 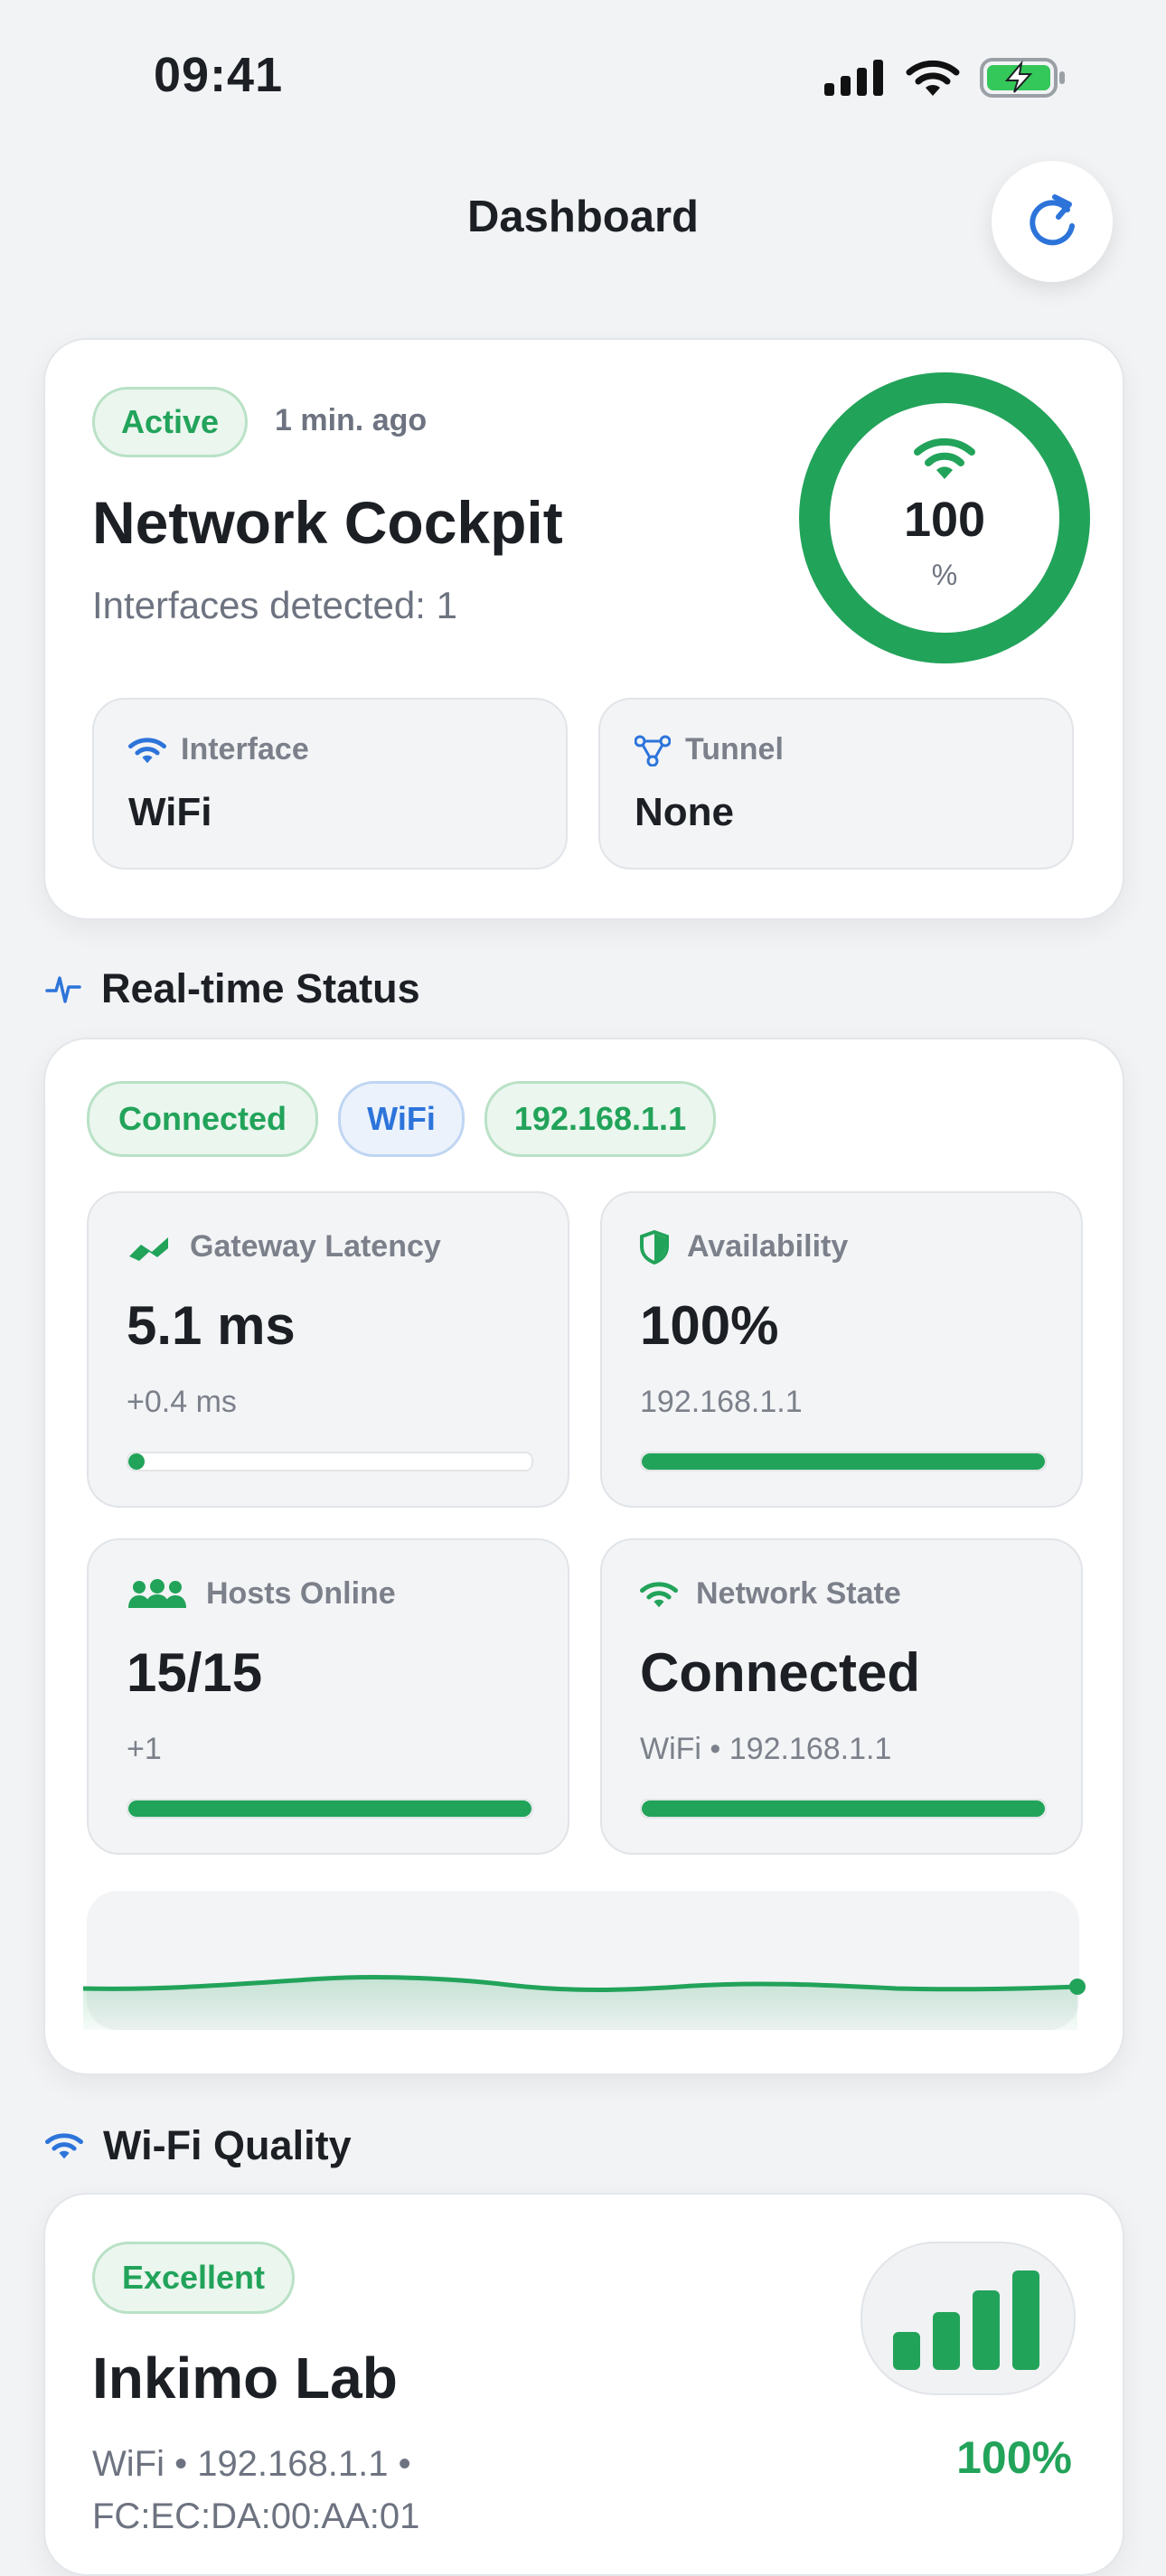 I want to click on gateway-latency-bar-fill, so click(x=136, y=1461).